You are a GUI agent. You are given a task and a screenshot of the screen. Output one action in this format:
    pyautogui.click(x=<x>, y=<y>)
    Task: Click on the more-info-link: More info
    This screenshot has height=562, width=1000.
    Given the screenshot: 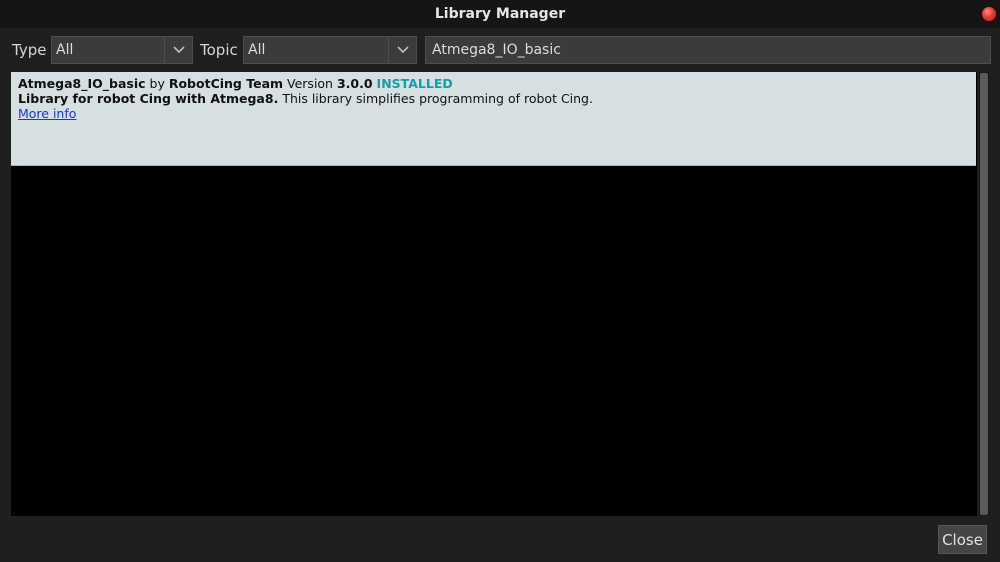 What is the action you would take?
    pyautogui.click(x=47, y=113)
    